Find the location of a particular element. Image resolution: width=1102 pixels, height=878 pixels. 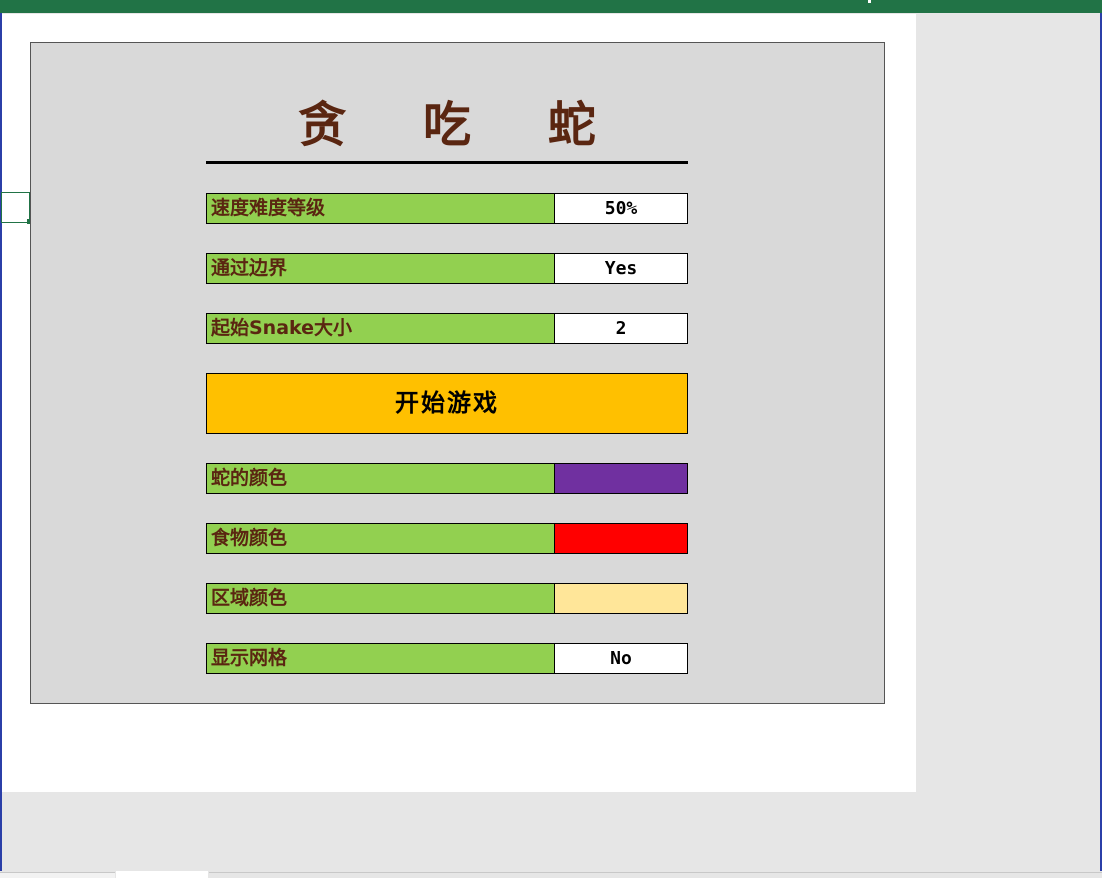

active-cell is located at coordinates (15, 207).